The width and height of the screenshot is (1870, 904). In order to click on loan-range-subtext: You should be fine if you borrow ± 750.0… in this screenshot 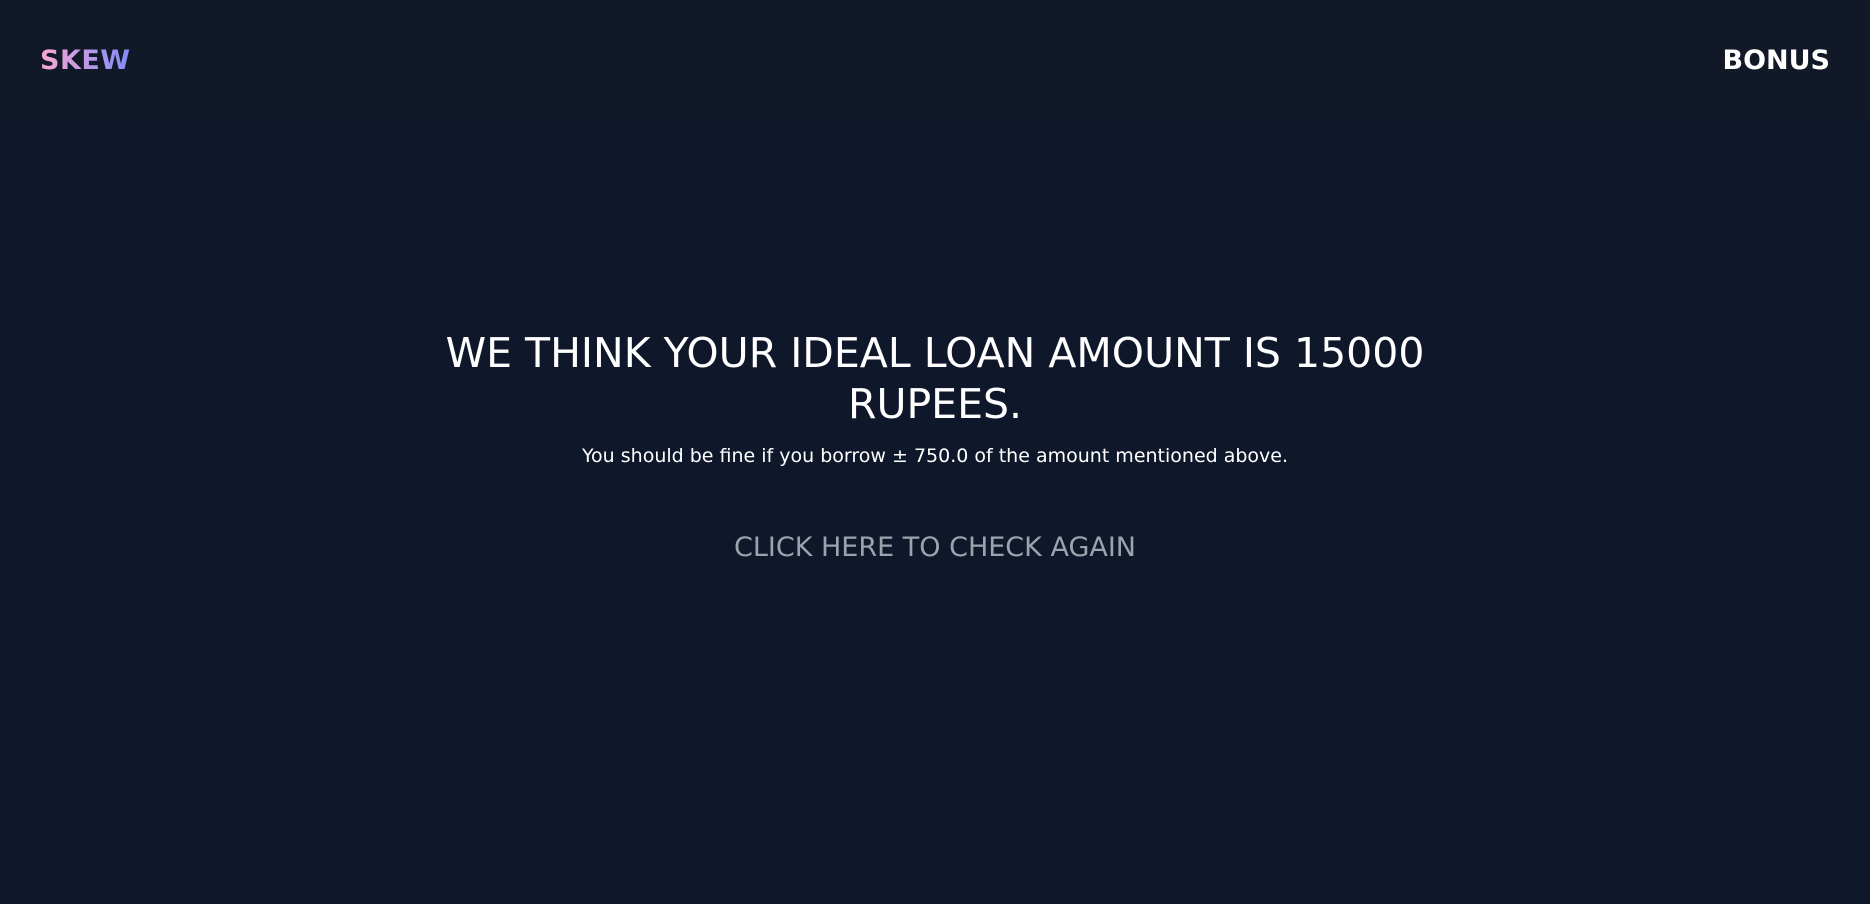, I will do `click(935, 456)`.